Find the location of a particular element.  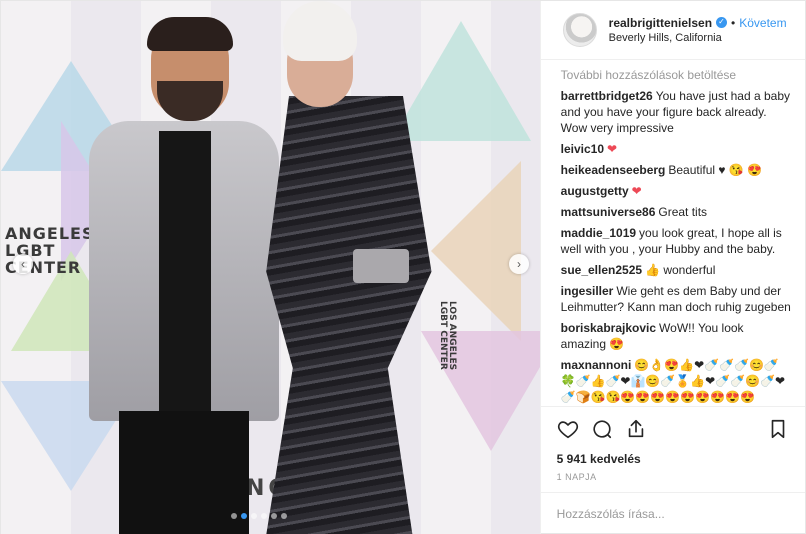

heart-icon is located at coordinates (567, 429).